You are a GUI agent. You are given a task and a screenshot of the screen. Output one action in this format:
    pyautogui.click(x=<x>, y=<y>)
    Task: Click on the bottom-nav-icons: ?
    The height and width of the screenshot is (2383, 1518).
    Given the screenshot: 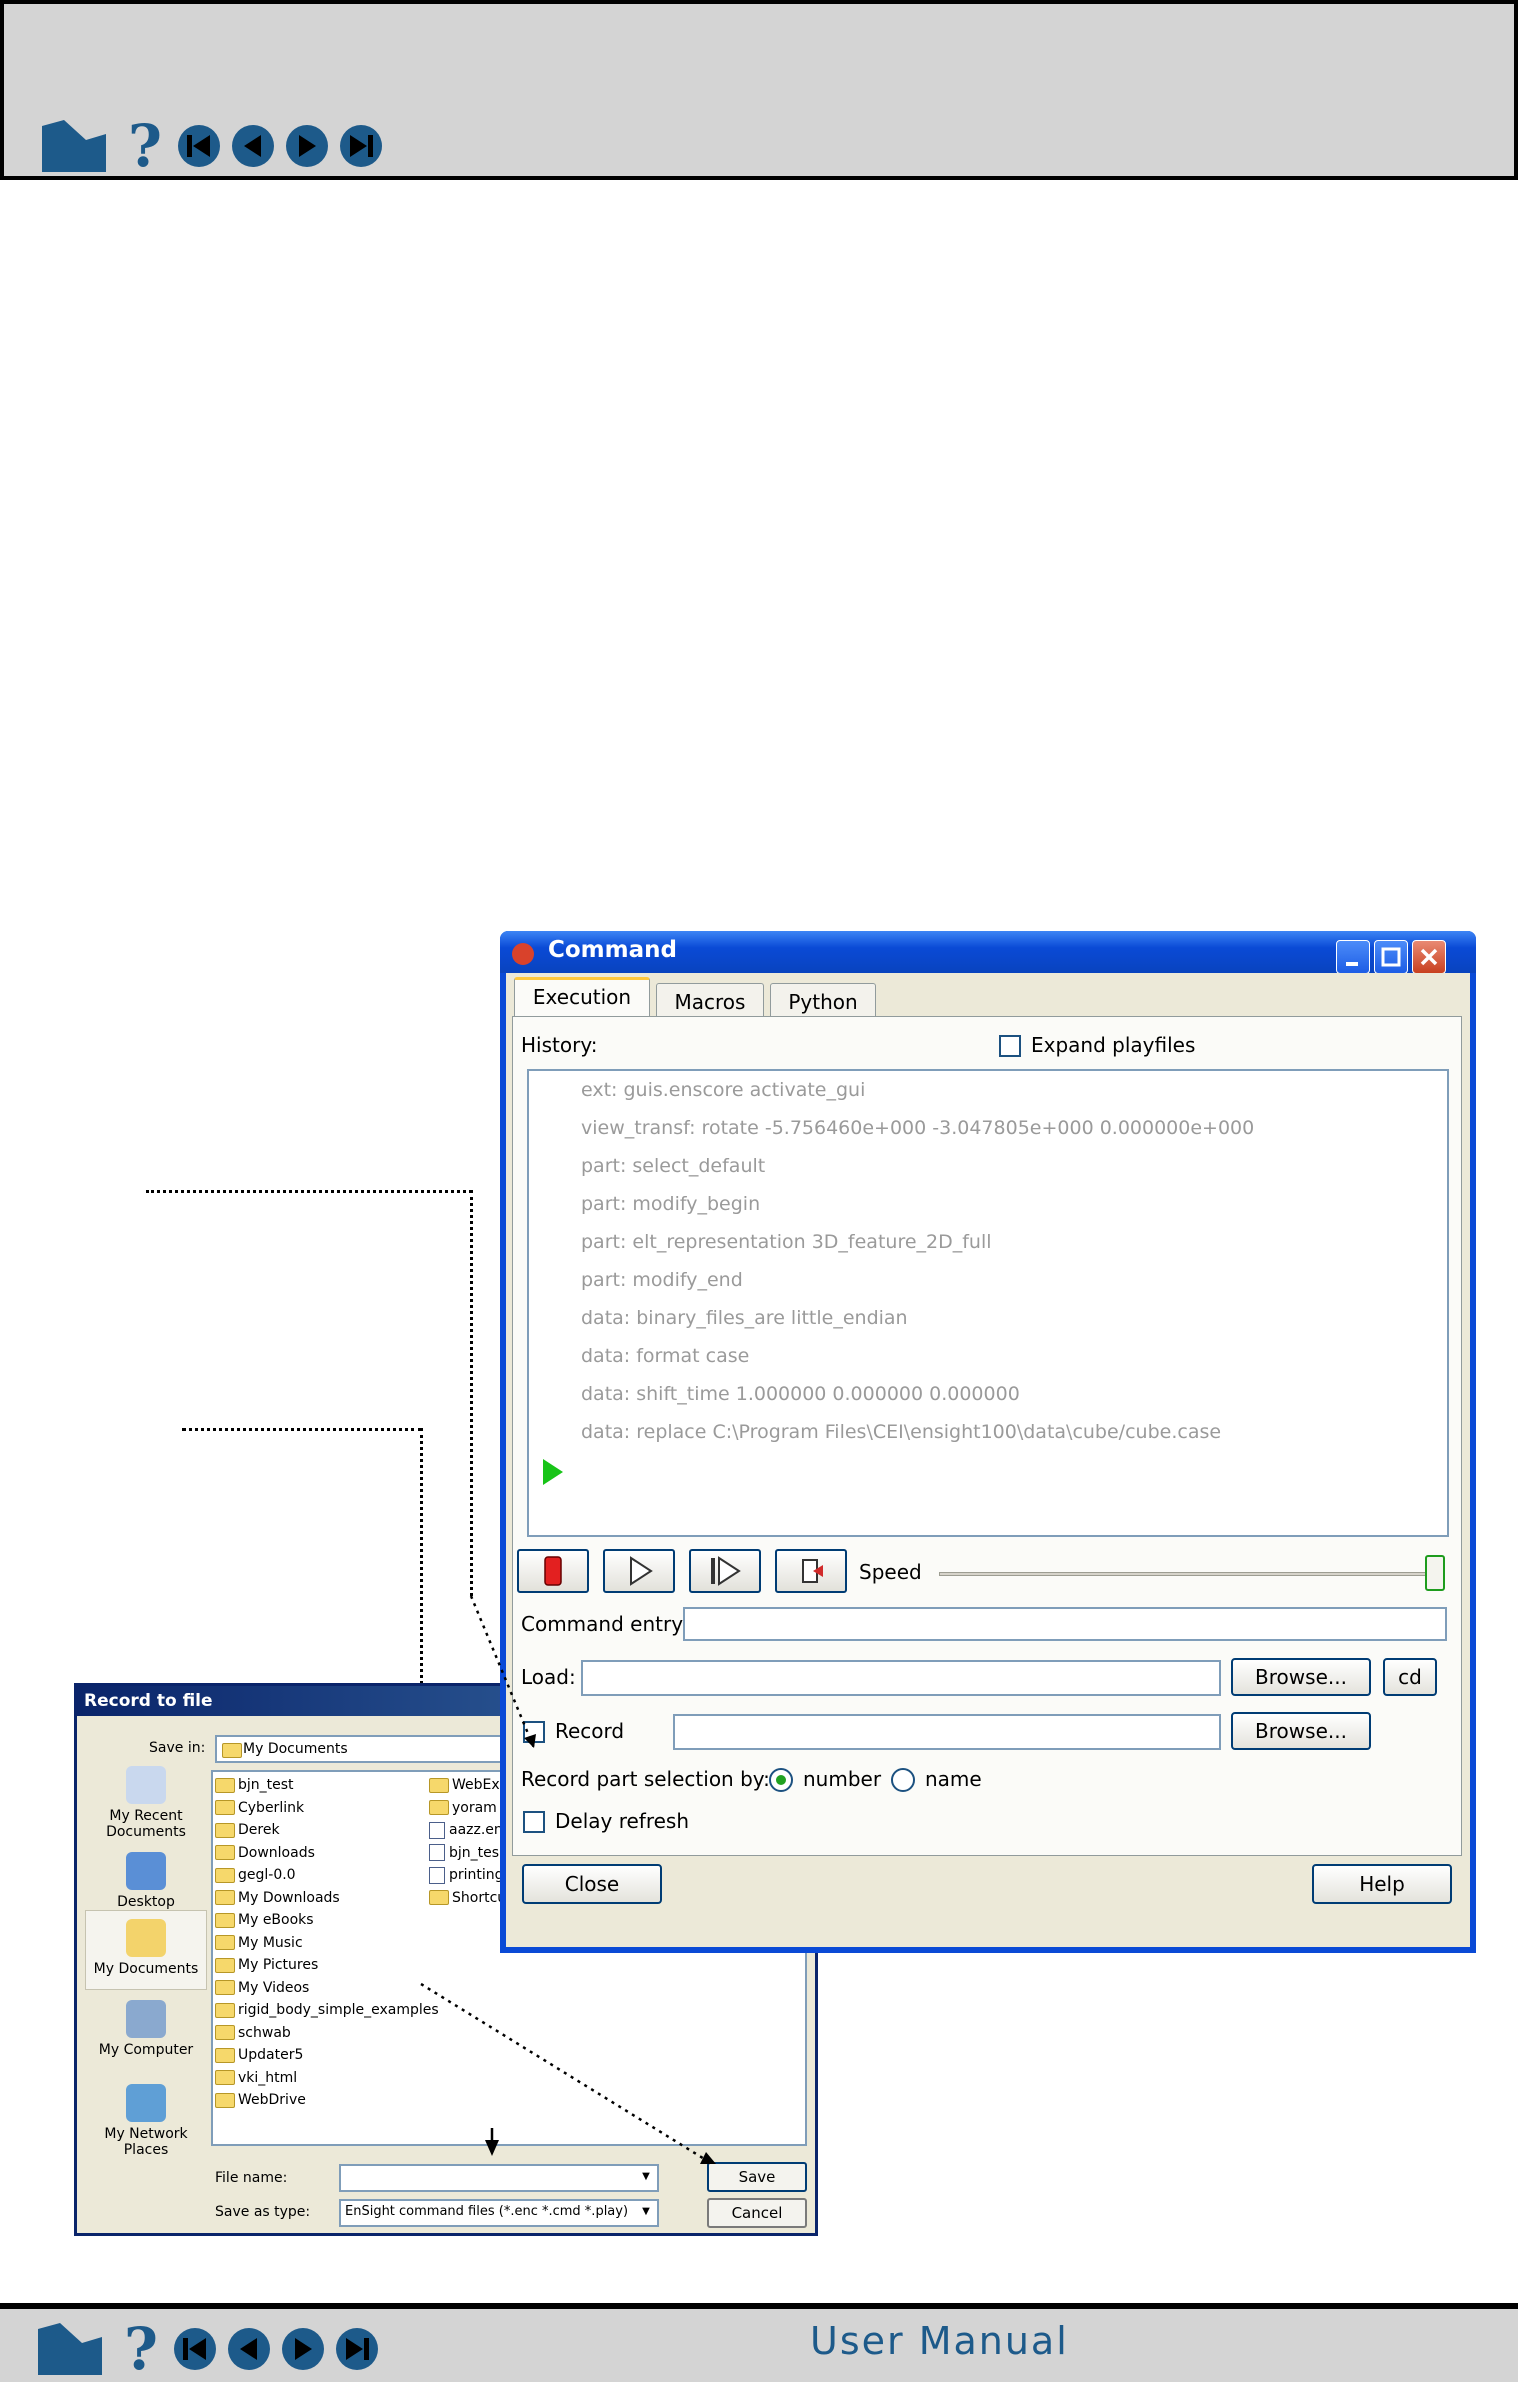 What is the action you would take?
    pyautogui.click(x=208, y=2349)
    